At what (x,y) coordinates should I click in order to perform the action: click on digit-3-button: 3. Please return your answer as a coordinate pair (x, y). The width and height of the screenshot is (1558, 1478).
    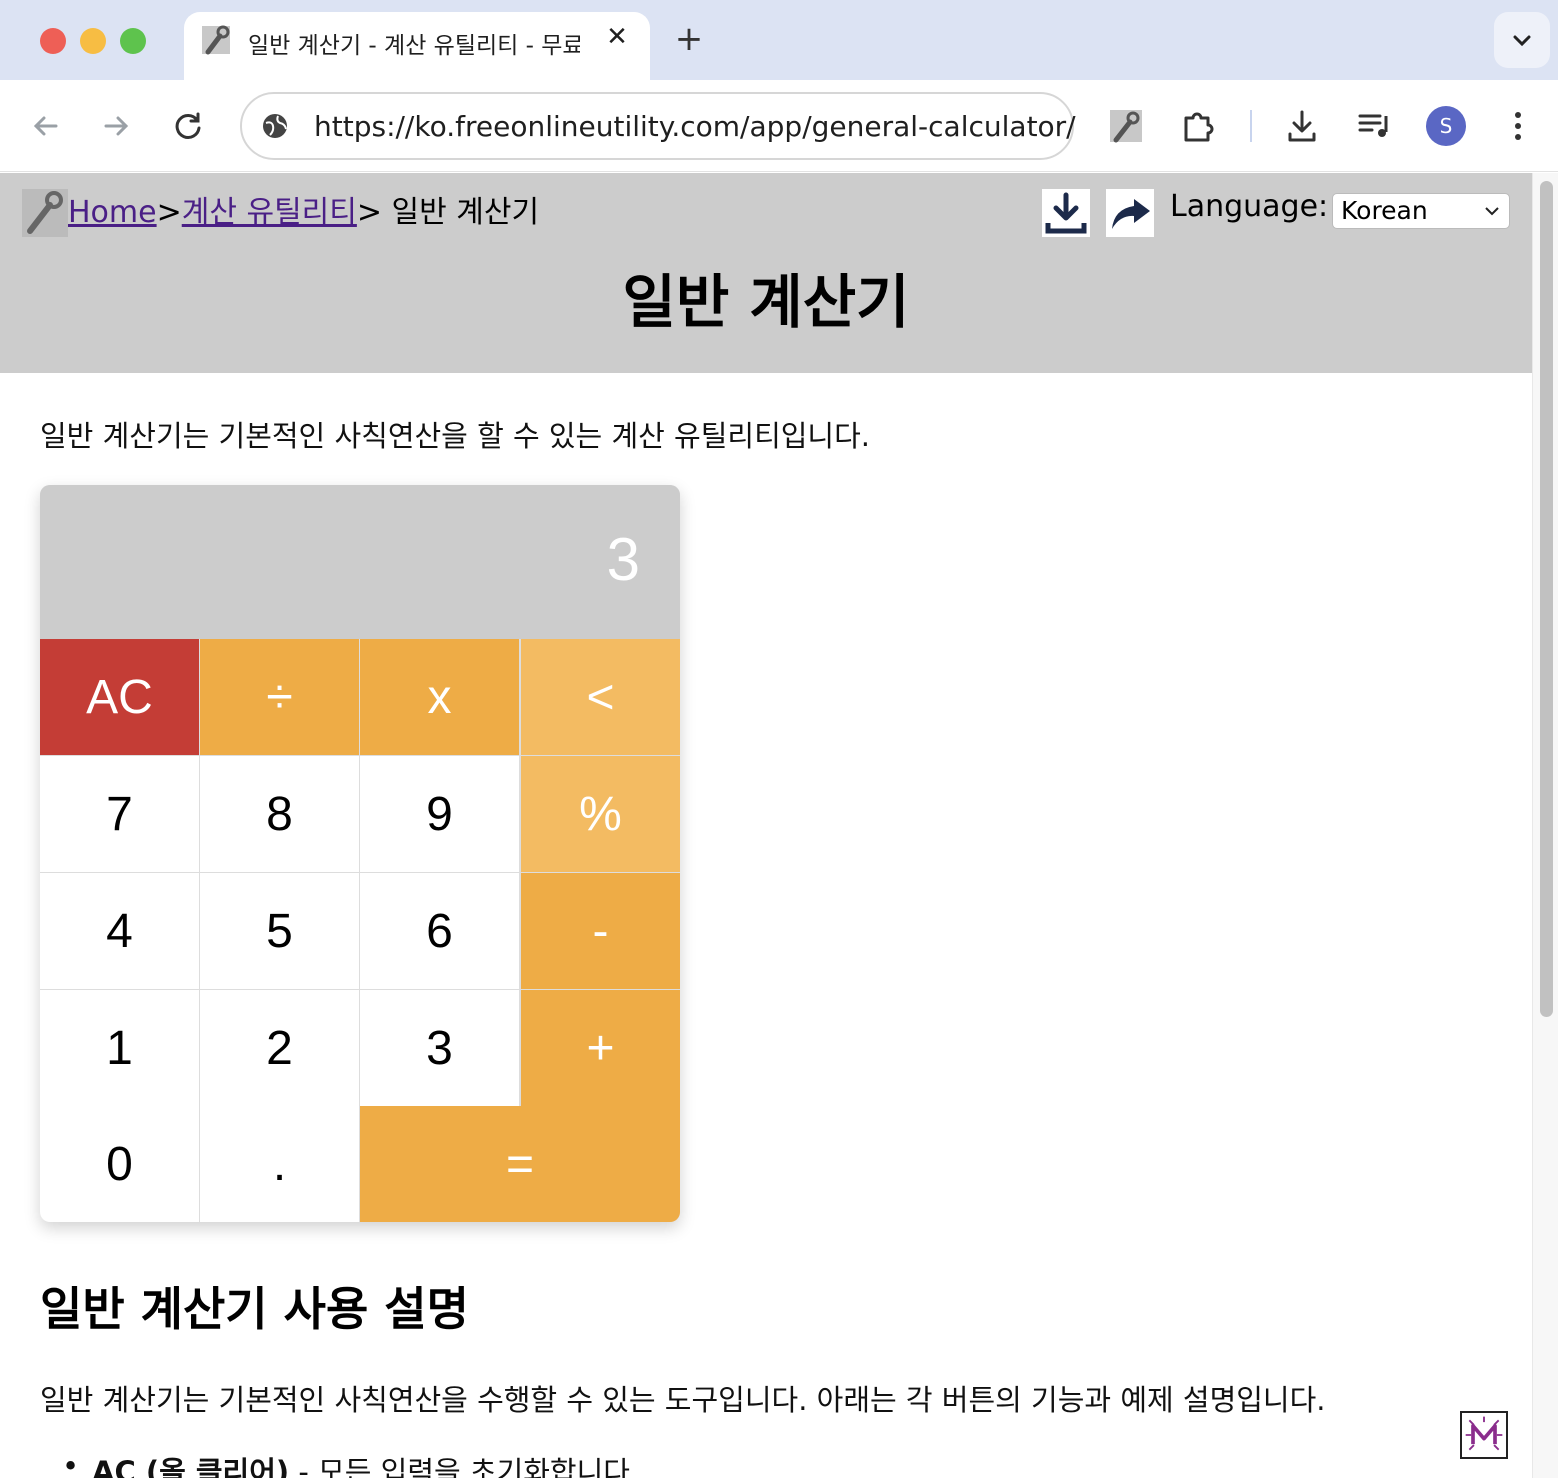
    Looking at the image, I should click on (439, 1048).